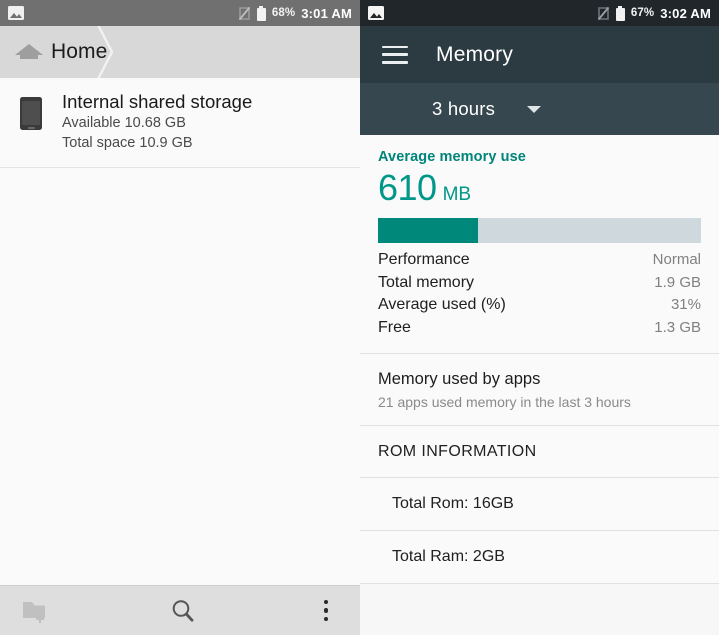 The height and width of the screenshot is (635, 719). What do you see at coordinates (642, 13) in the screenshot?
I see `battery-percent-label: 67%` at bounding box center [642, 13].